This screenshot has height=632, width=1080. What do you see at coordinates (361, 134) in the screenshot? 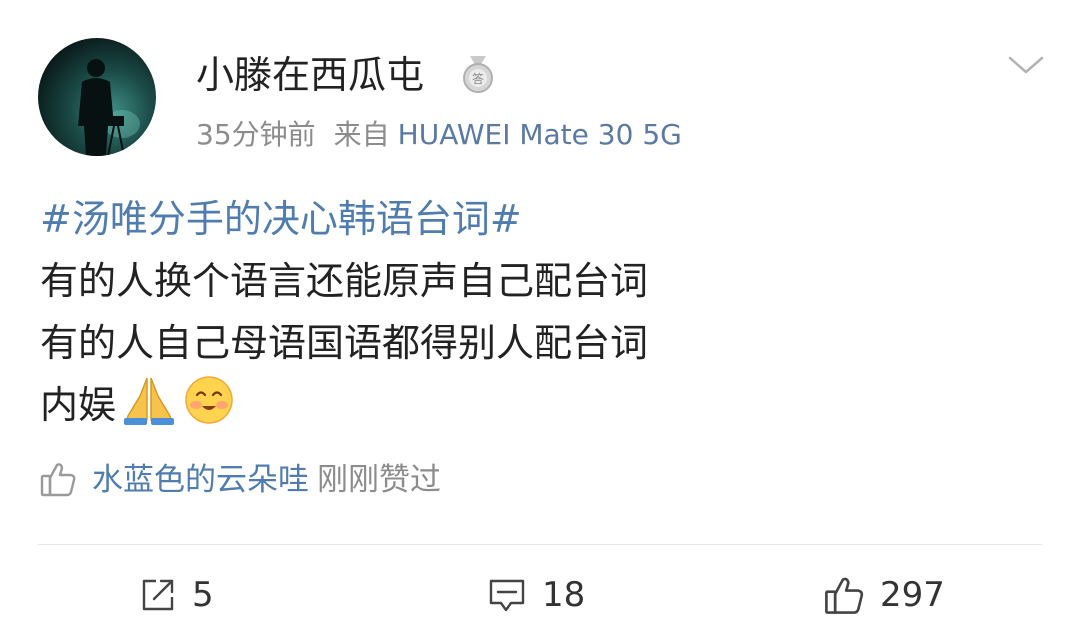
I see `source-prefix: 来自` at bounding box center [361, 134].